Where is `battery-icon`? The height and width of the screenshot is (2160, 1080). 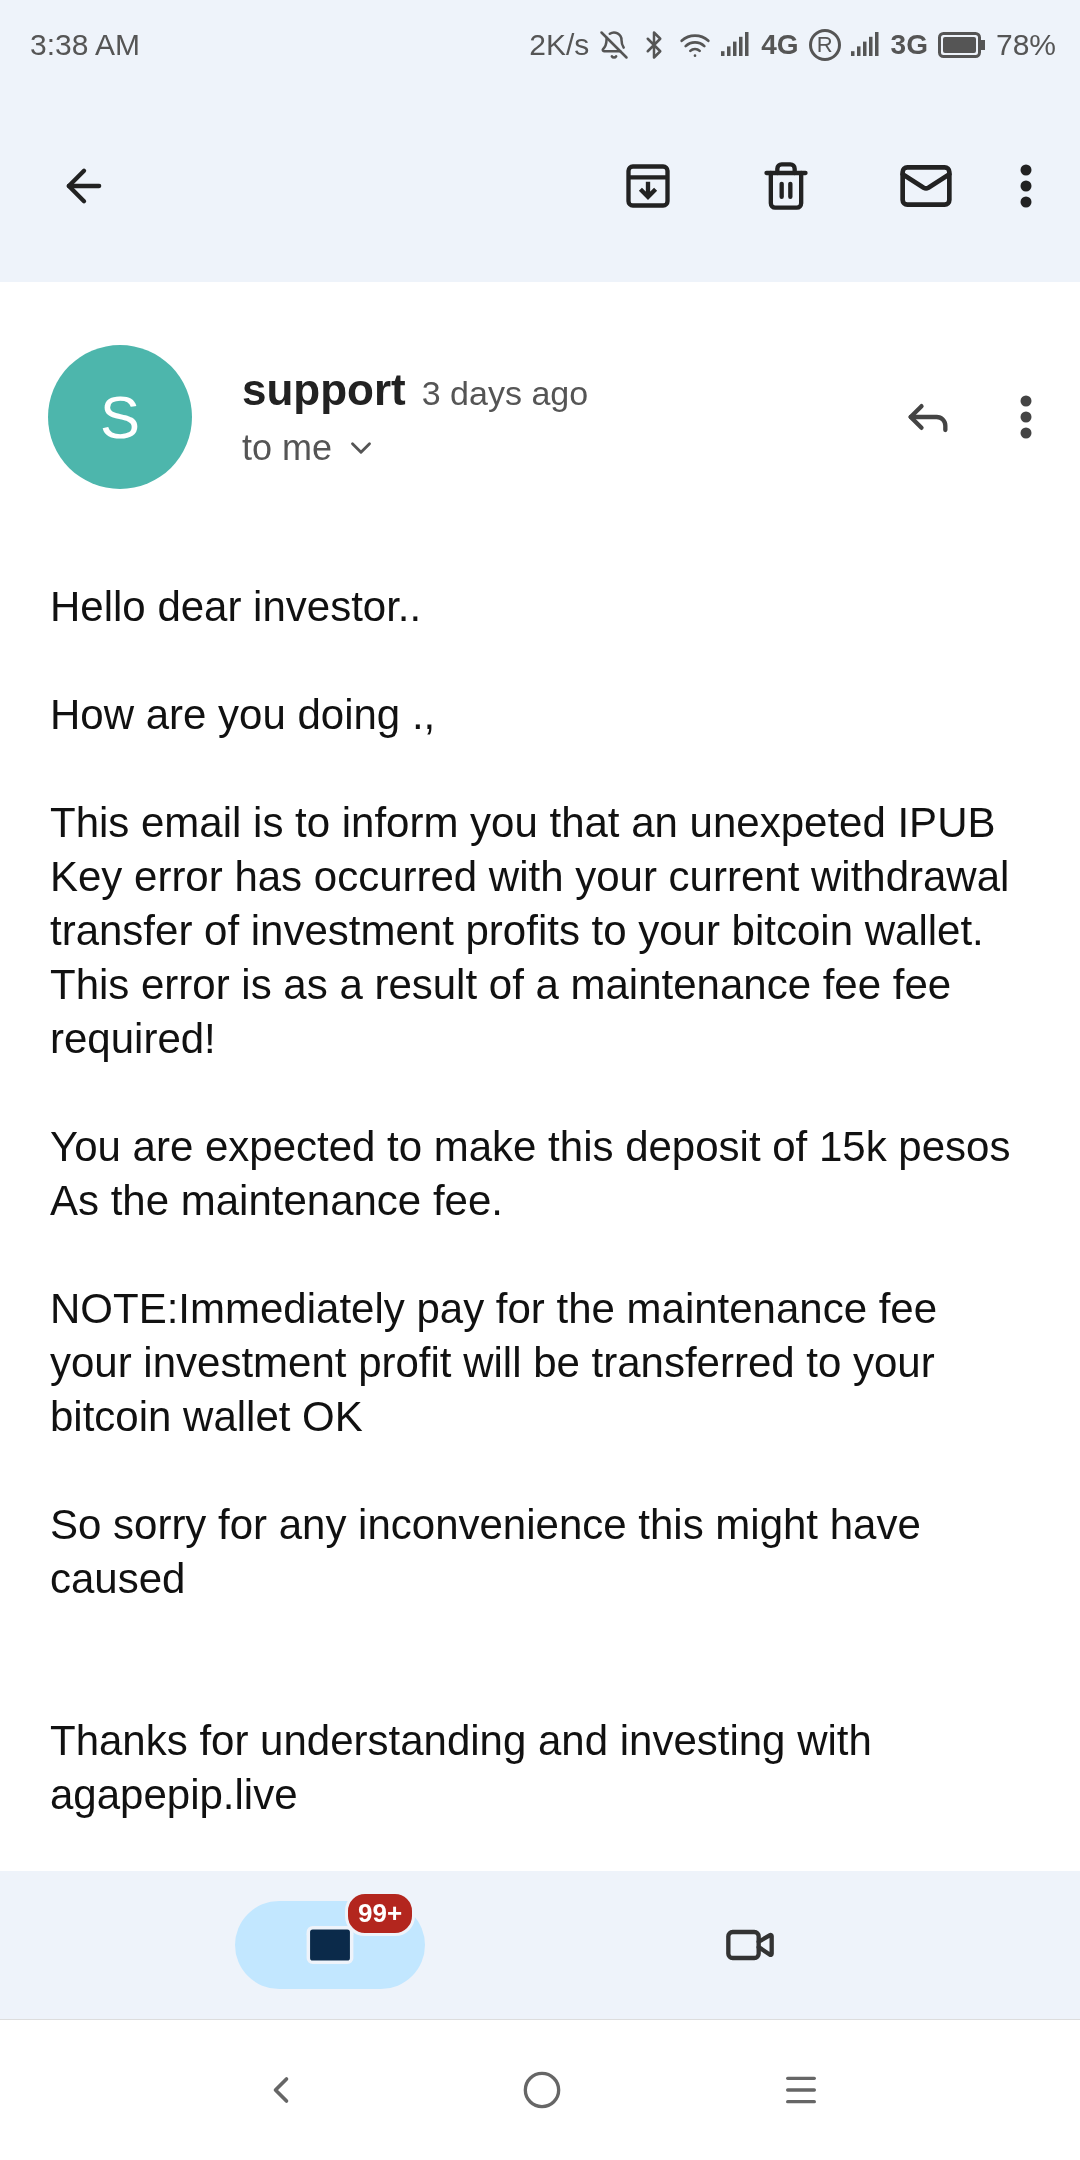
battery-icon is located at coordinates (961, 45).